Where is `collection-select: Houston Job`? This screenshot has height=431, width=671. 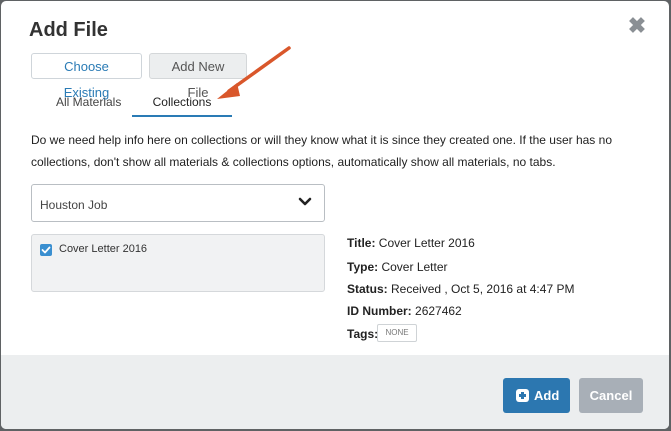
collection-select: Houston Job is located at coordinates (178, 203).